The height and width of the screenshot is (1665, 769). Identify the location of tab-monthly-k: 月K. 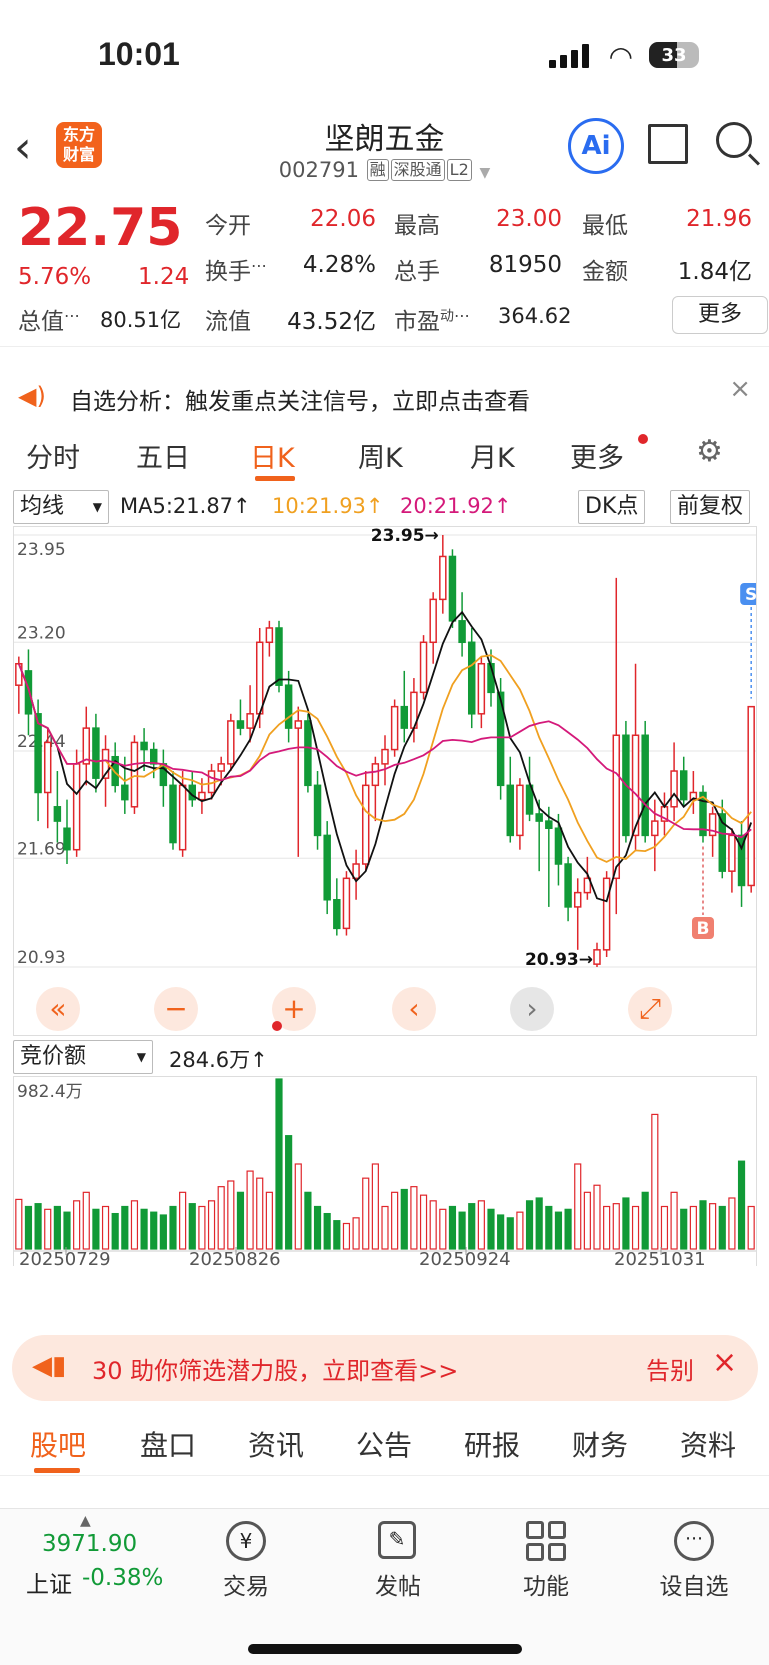
(492, 455).